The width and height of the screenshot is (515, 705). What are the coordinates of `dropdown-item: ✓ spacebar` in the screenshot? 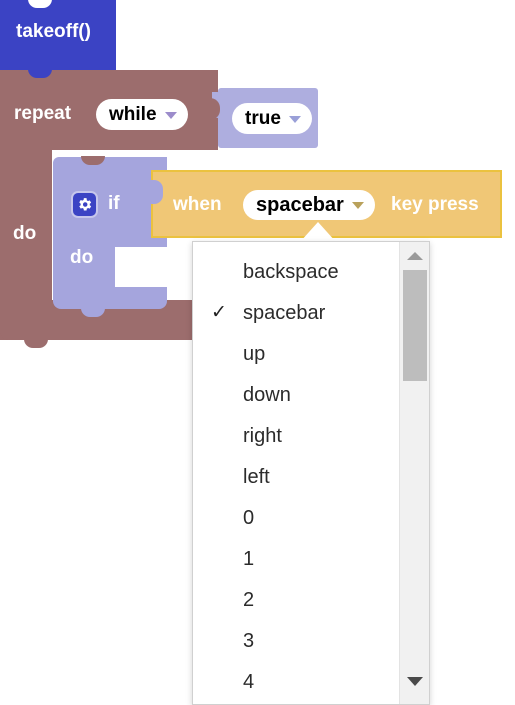 It's located at (295, 312).